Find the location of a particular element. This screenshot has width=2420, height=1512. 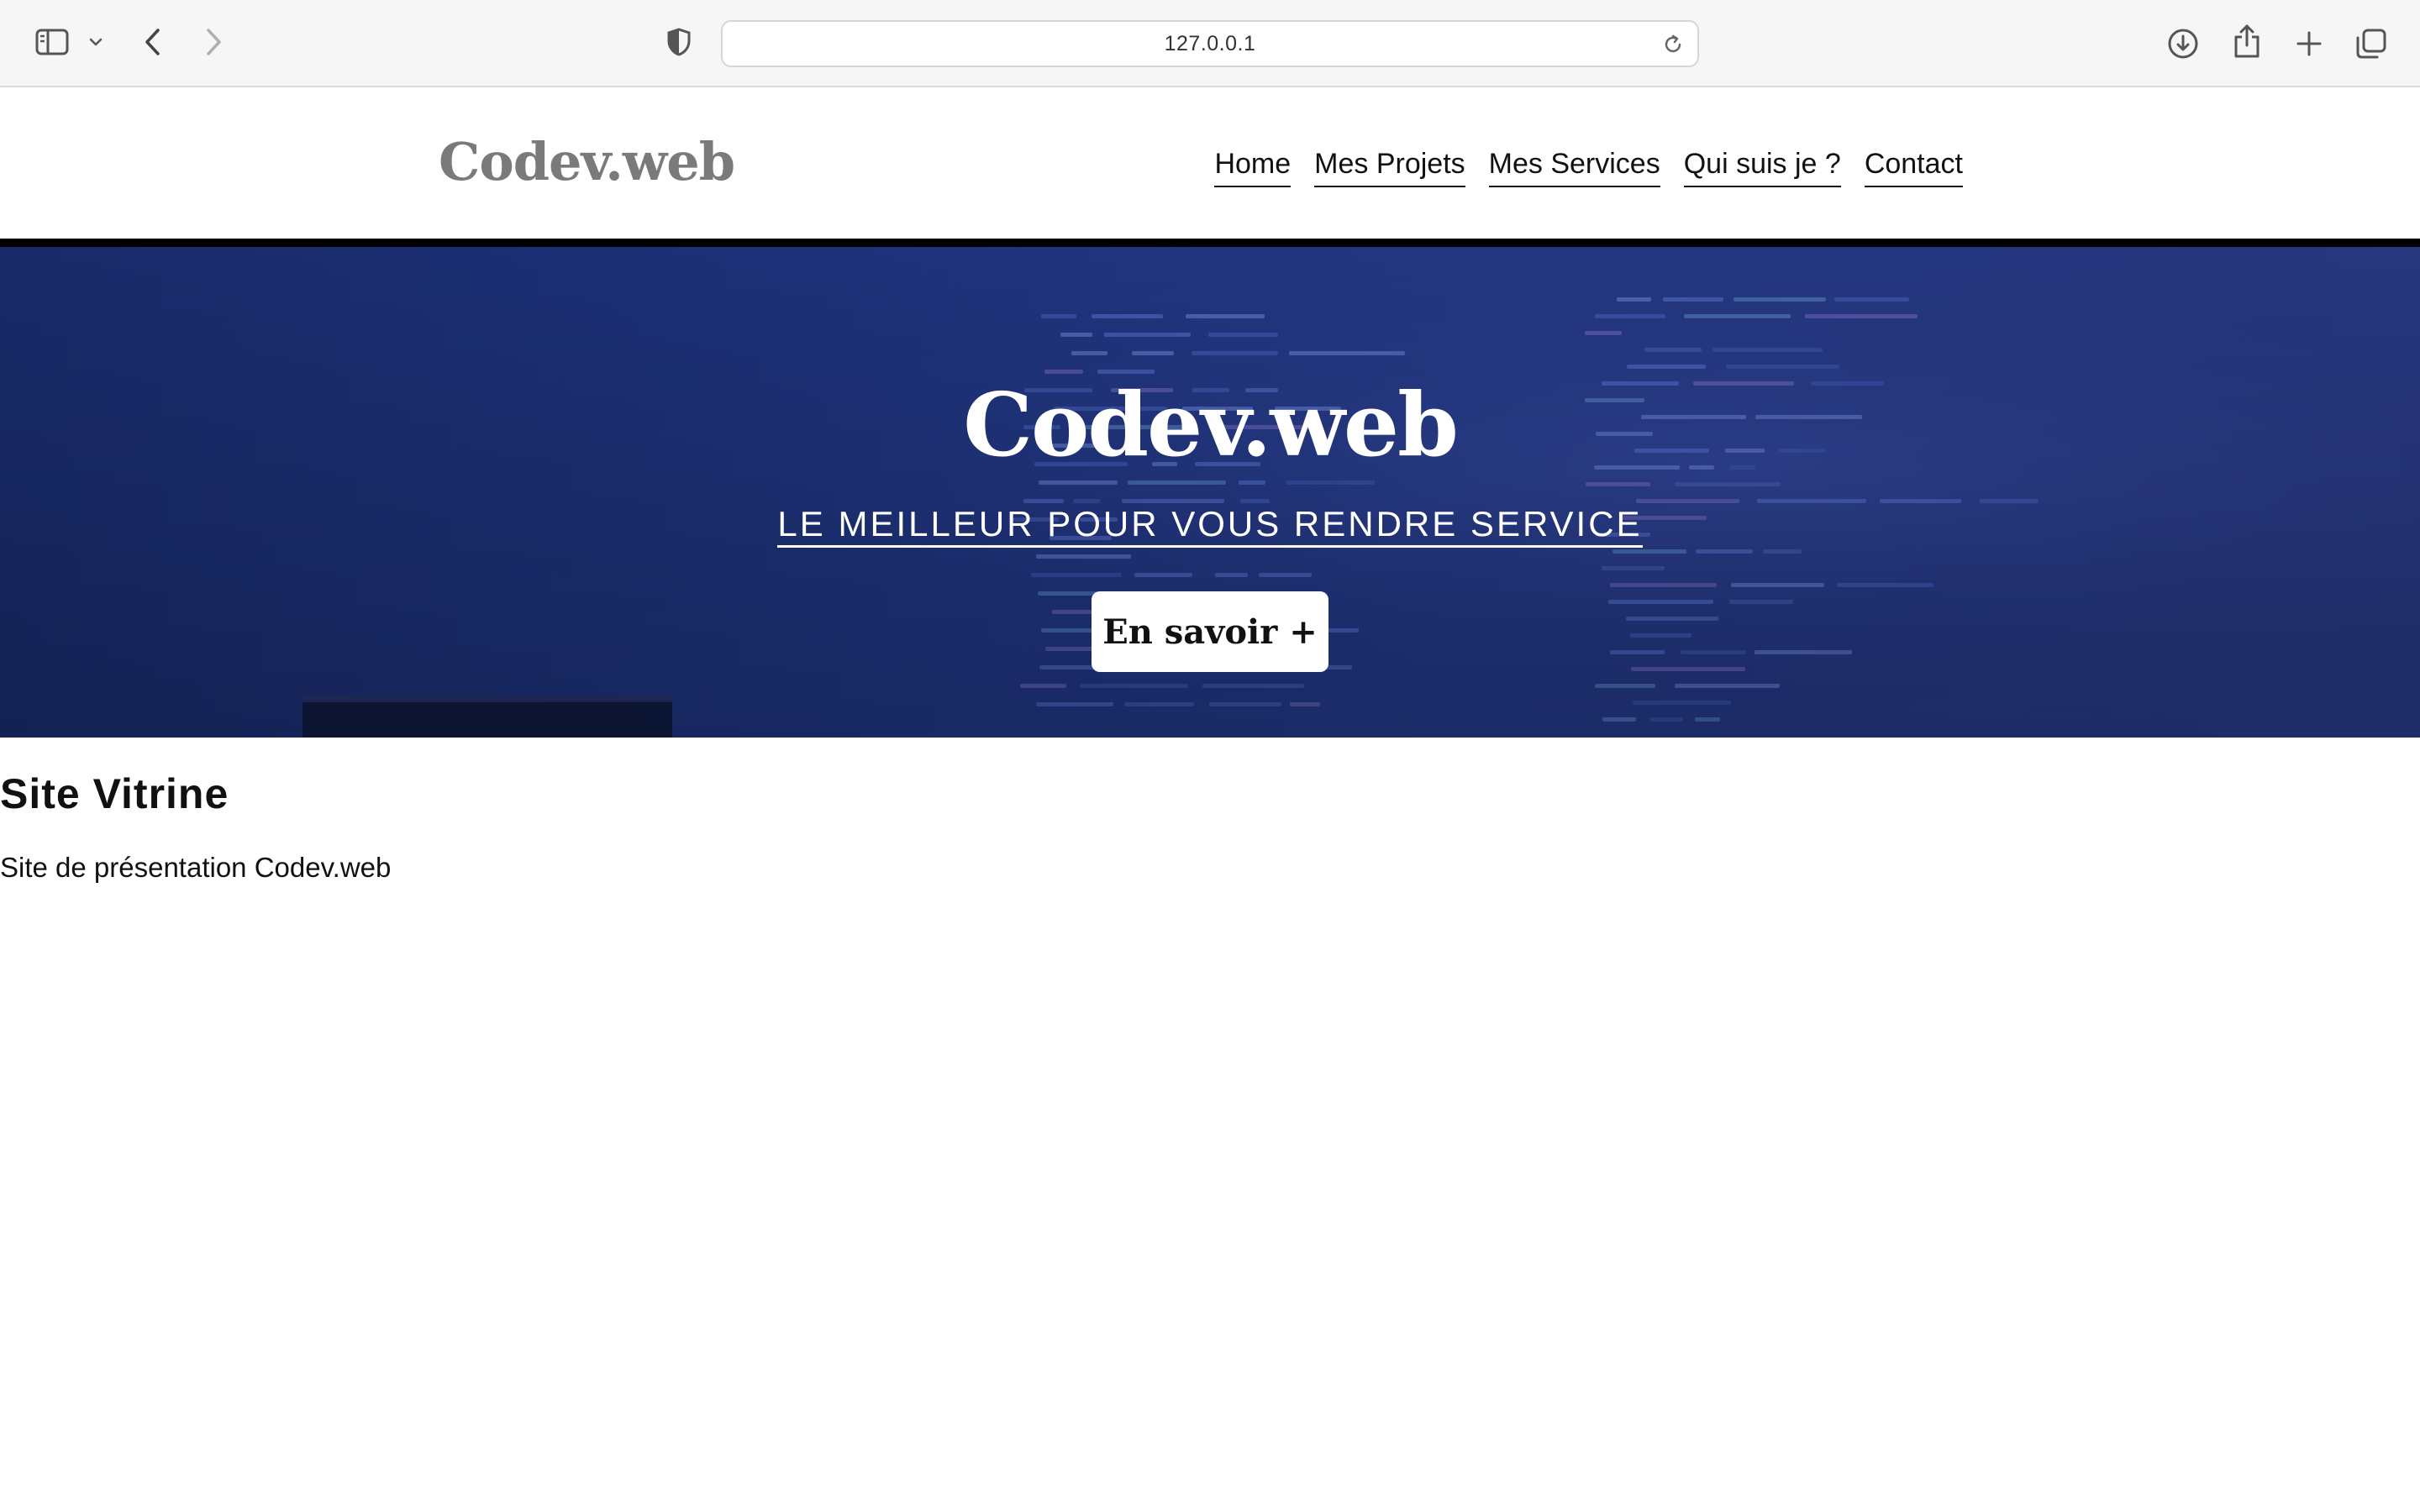

plus-icon is located at coordinates (2309, 43).